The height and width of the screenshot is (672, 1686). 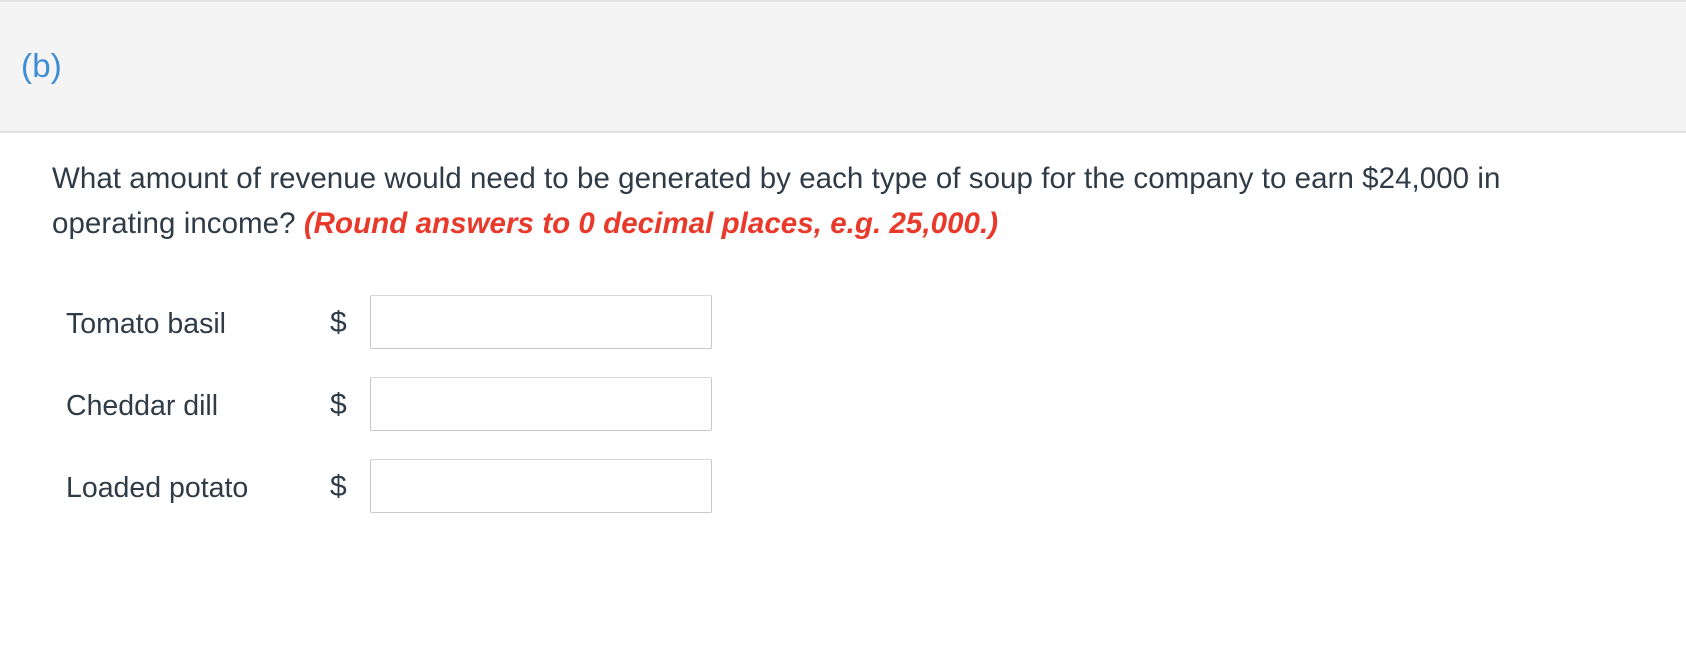 What do you see at coordinates (157, 488) in the screenshot?
I see `answer-row-label: Loaded potato` at bounding box center [157, 488].